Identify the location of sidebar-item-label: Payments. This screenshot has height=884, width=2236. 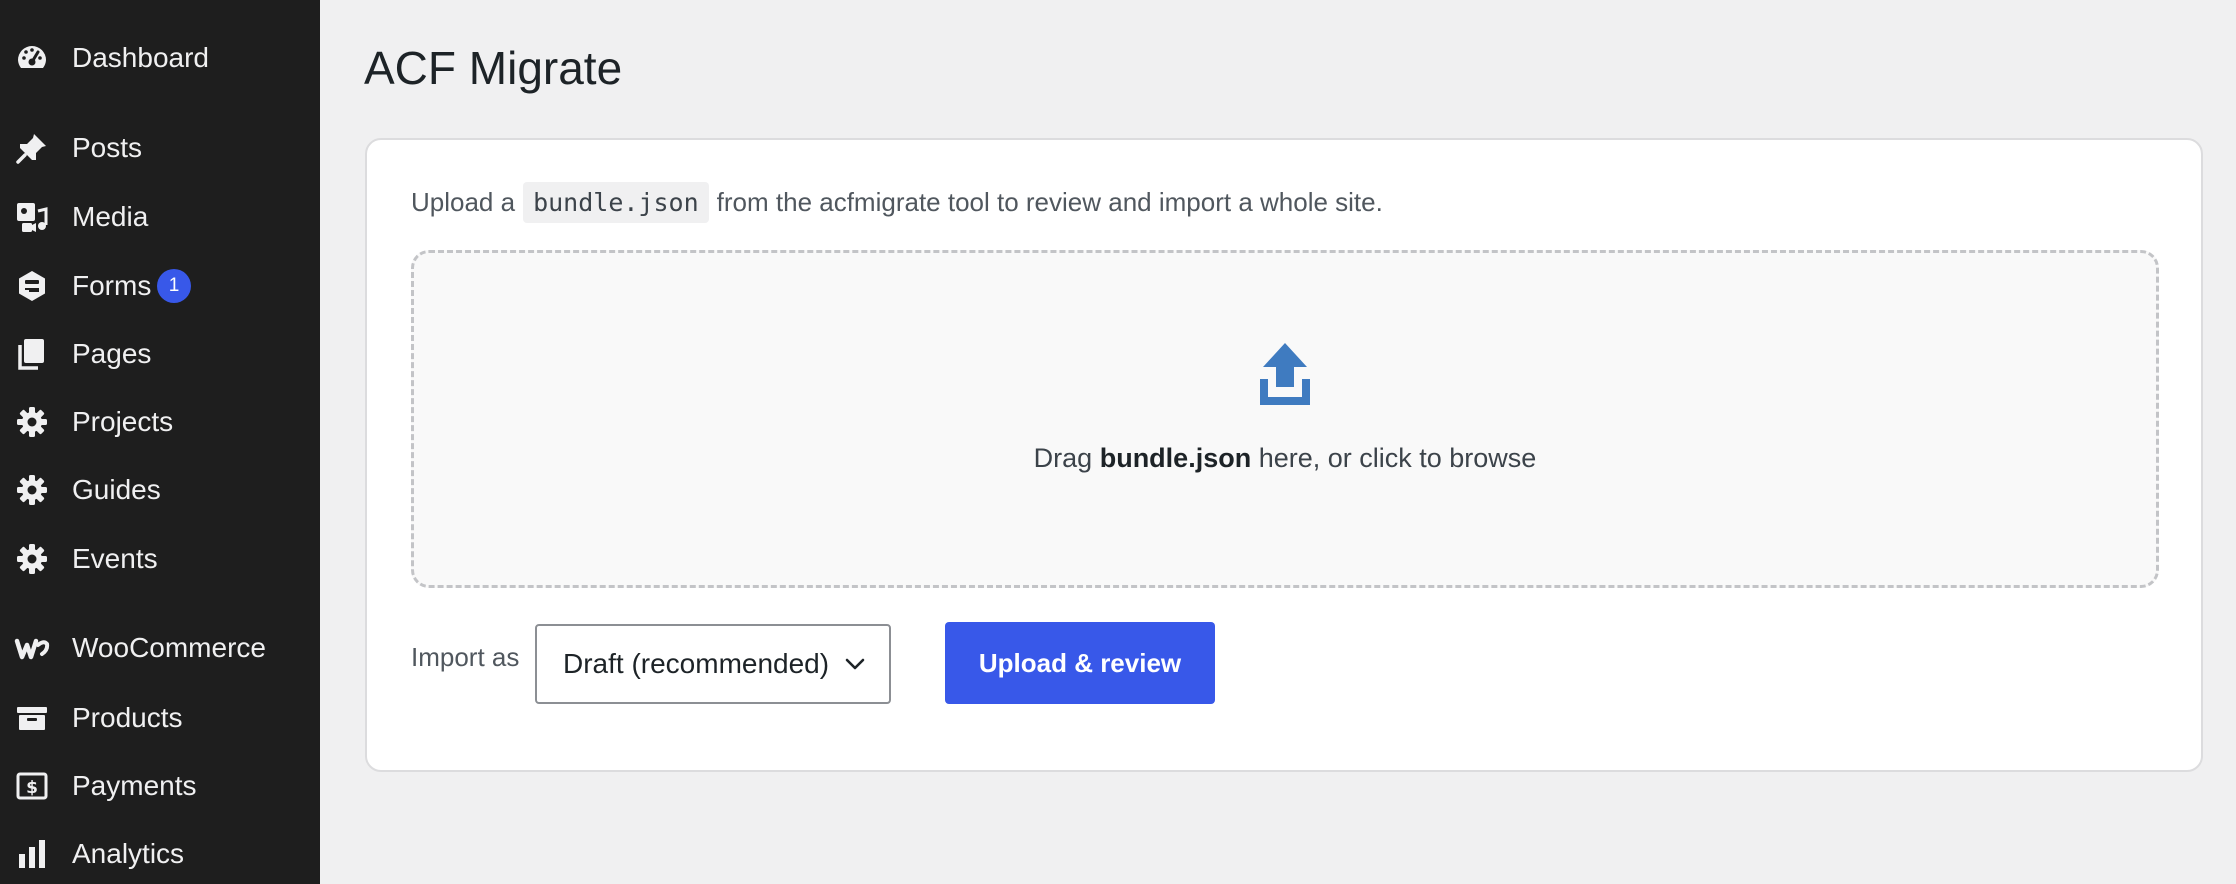
(134, 785).